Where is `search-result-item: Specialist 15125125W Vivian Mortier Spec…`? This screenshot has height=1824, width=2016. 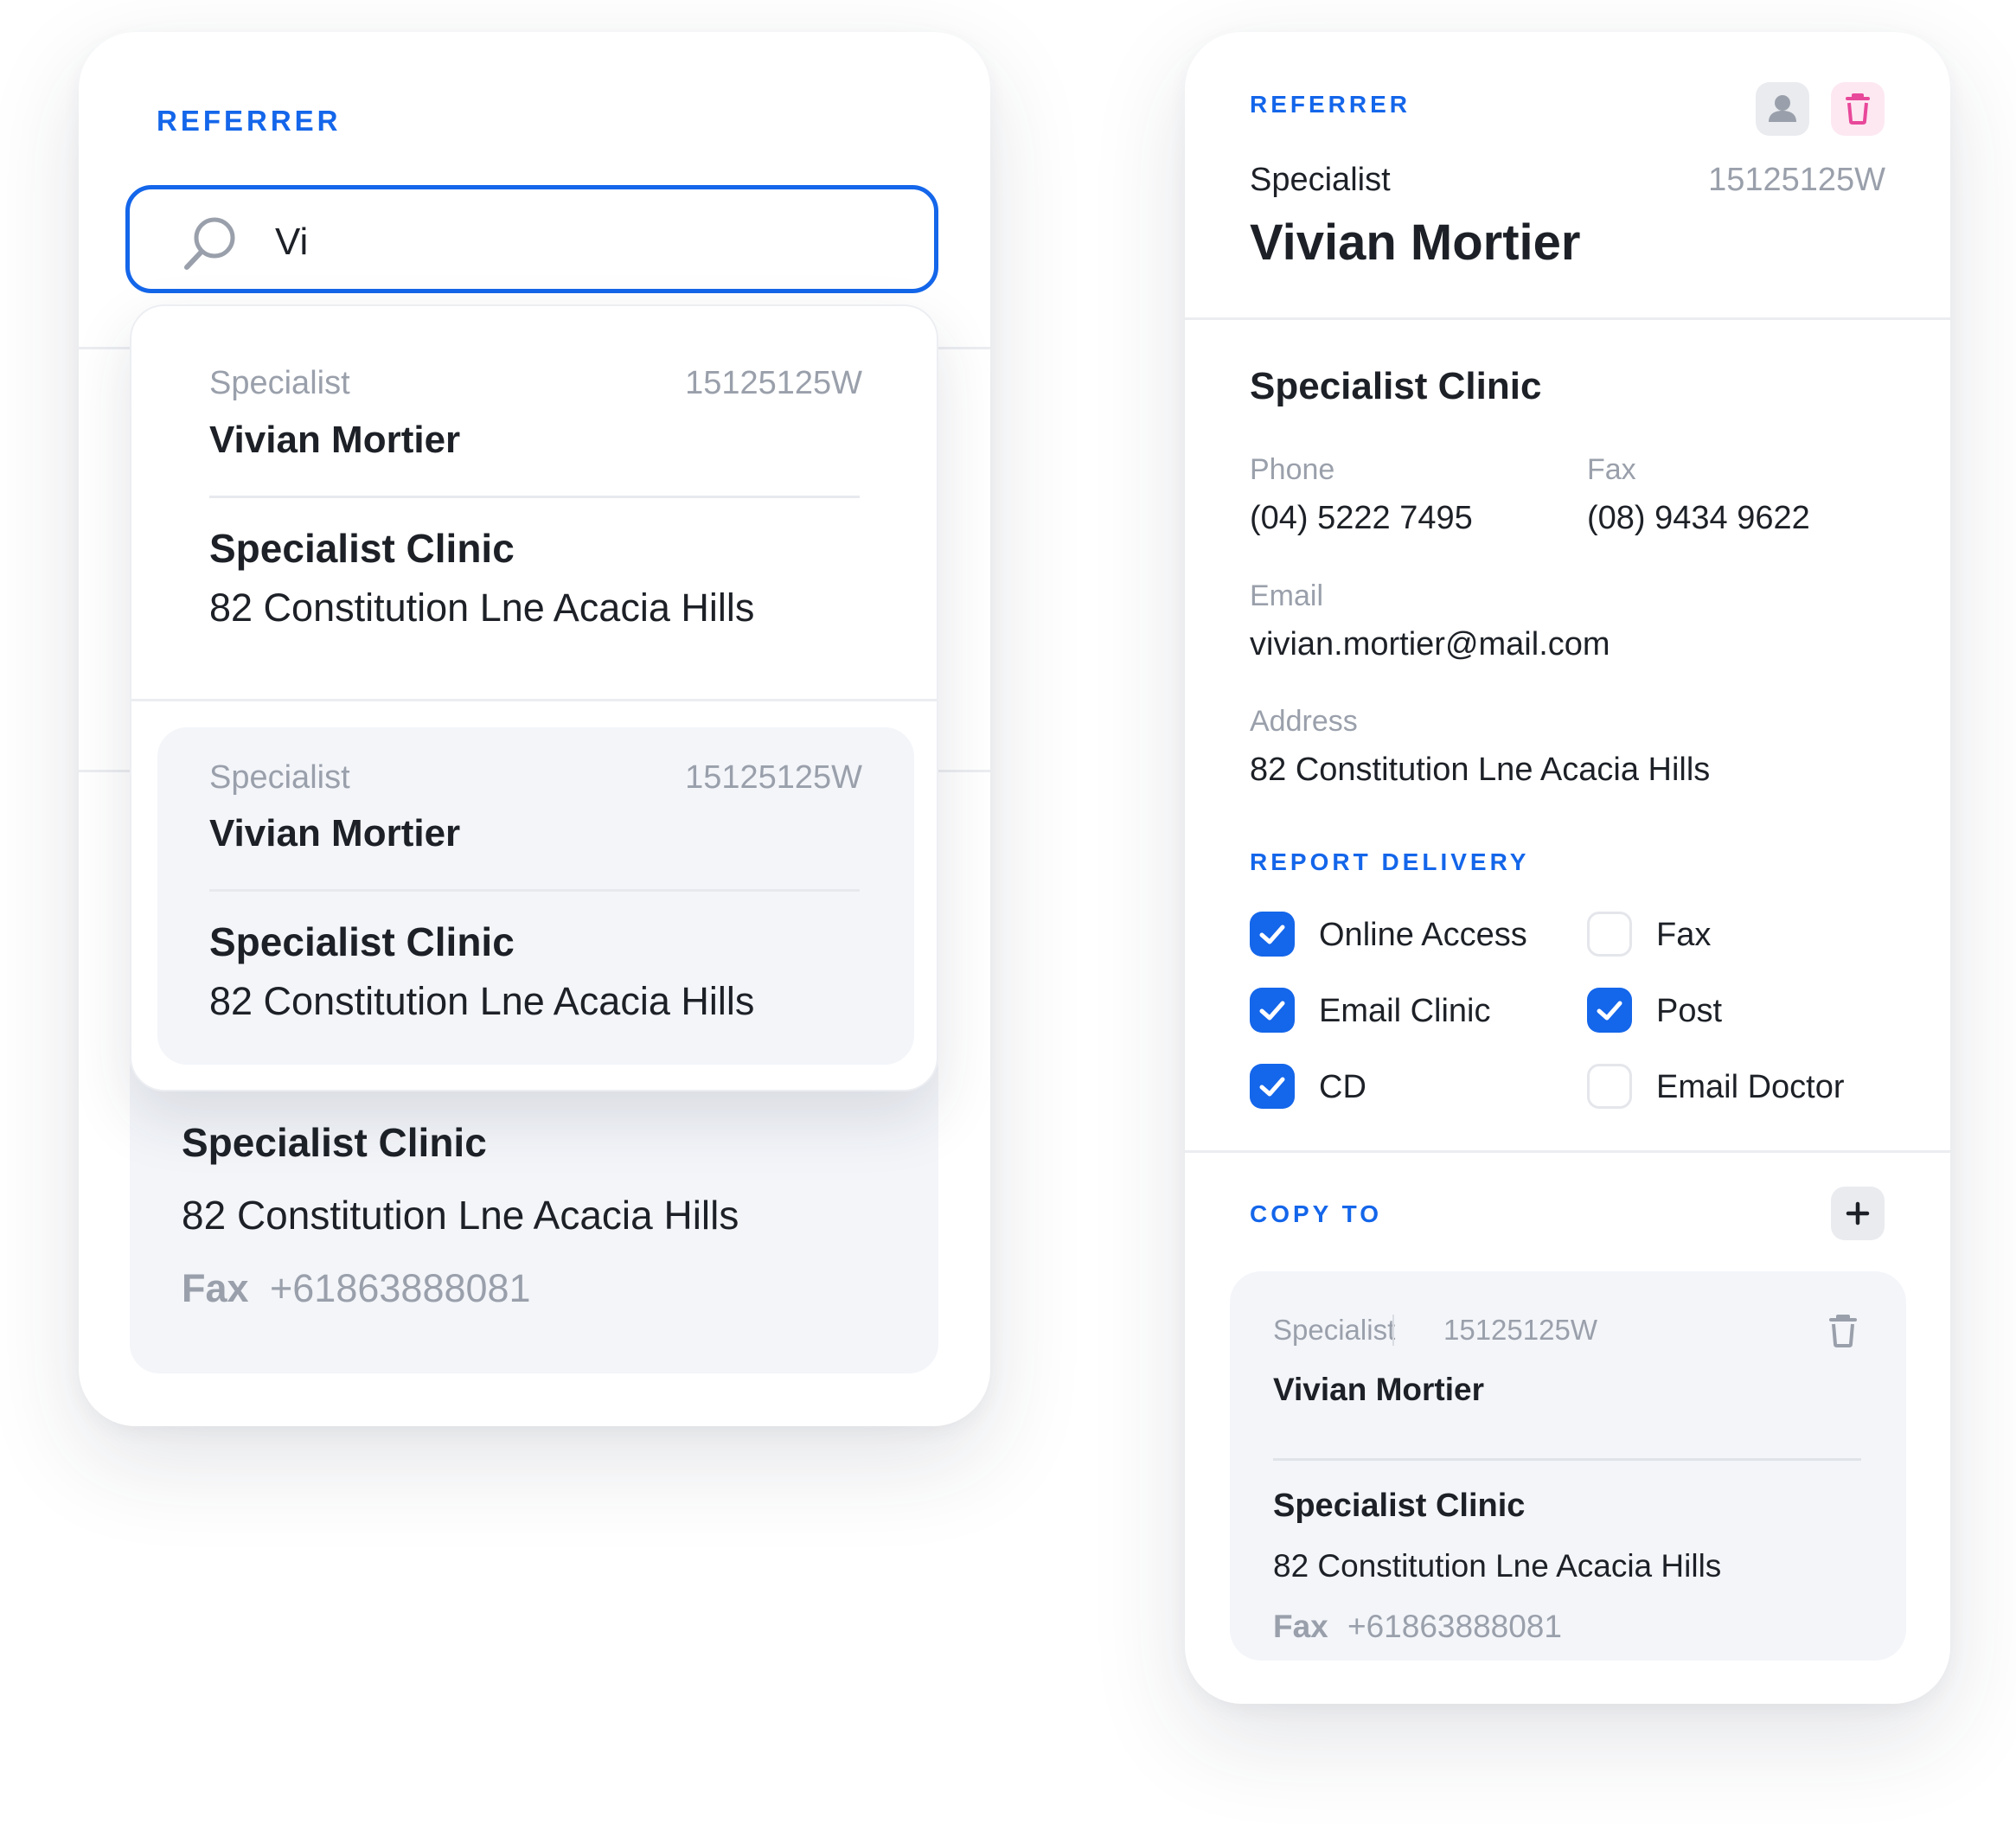 search-result-item: Specialist 15125125W Vivian Mortier Spec… is located at coordinates (534, 503).